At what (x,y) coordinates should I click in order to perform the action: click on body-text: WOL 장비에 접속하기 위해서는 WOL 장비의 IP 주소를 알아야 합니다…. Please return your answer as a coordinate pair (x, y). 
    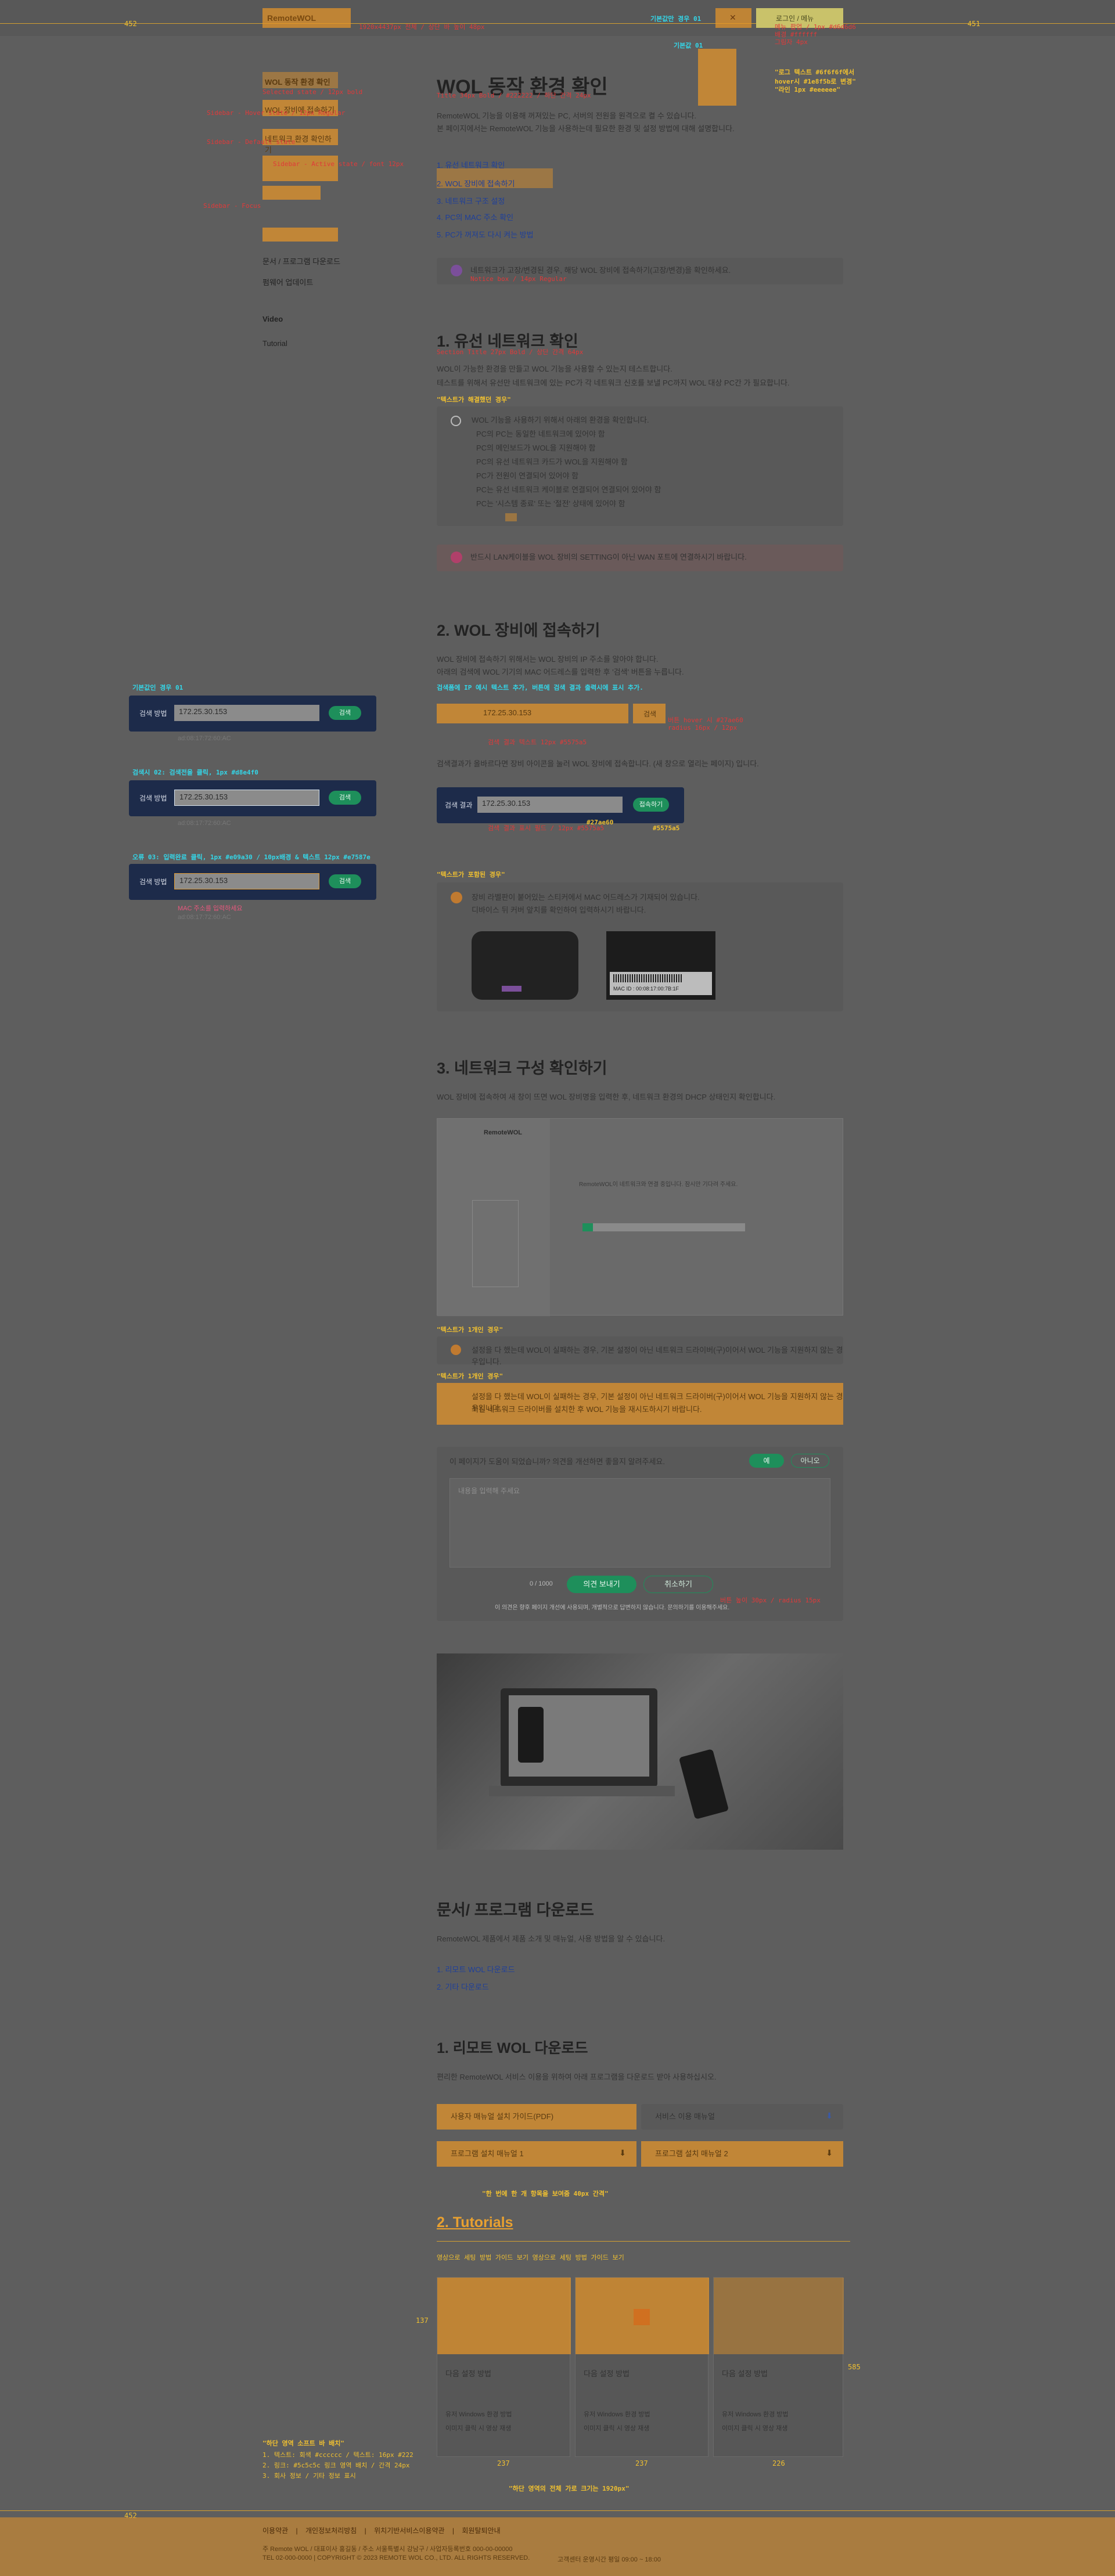
    Looking at the image, I should click on (548, 659).